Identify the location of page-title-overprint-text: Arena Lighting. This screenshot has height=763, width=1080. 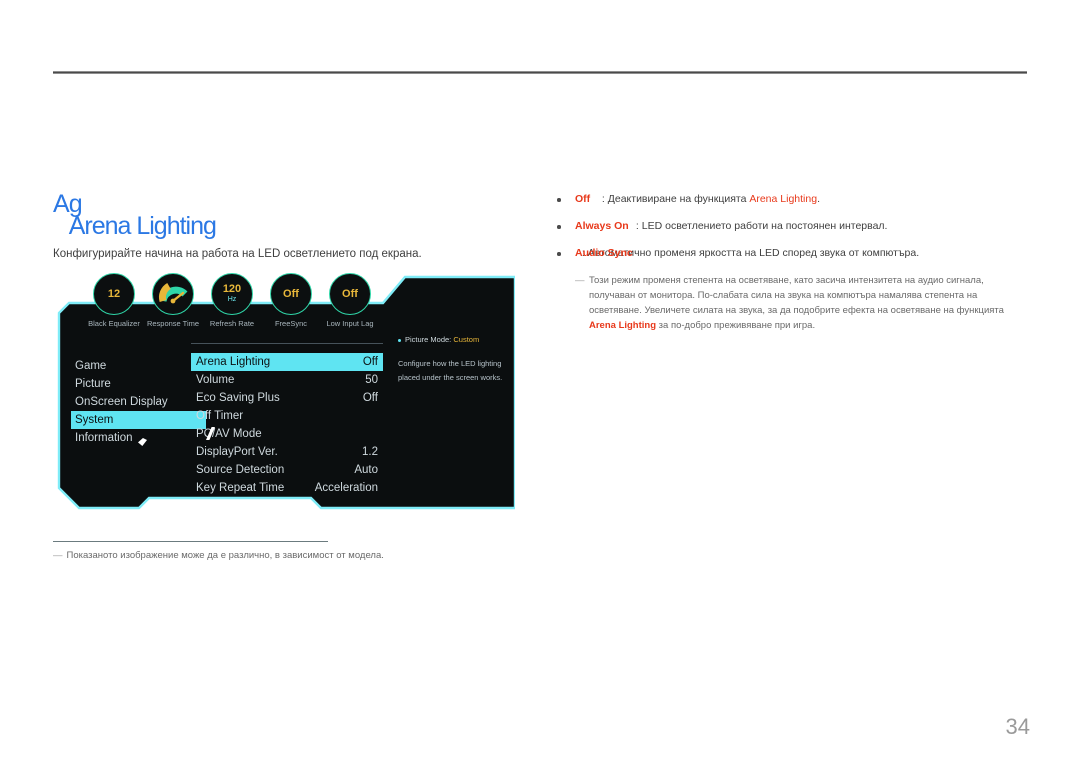
(142, 226).